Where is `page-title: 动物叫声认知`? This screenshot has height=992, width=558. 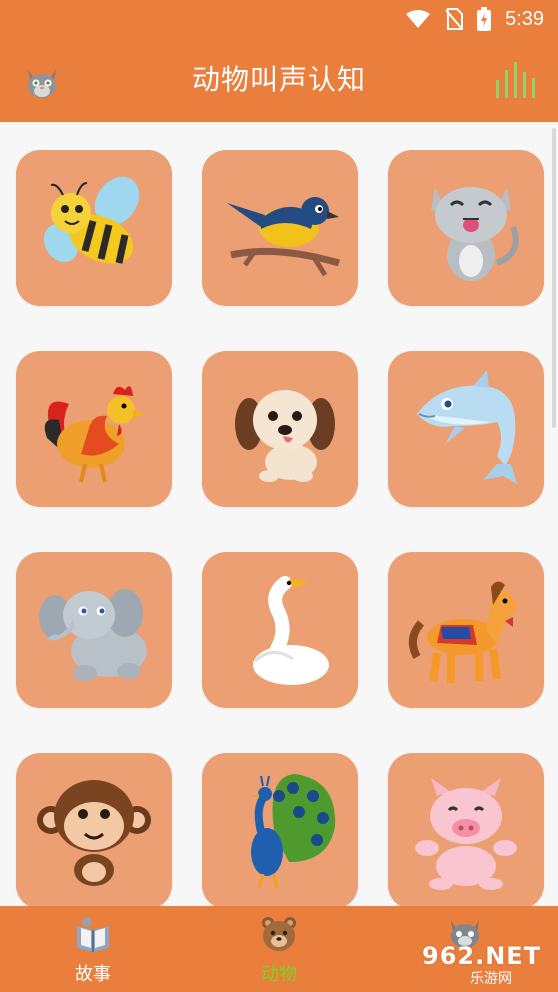 page-title: 动物叫声认知 is located at coordinates (278, 79).